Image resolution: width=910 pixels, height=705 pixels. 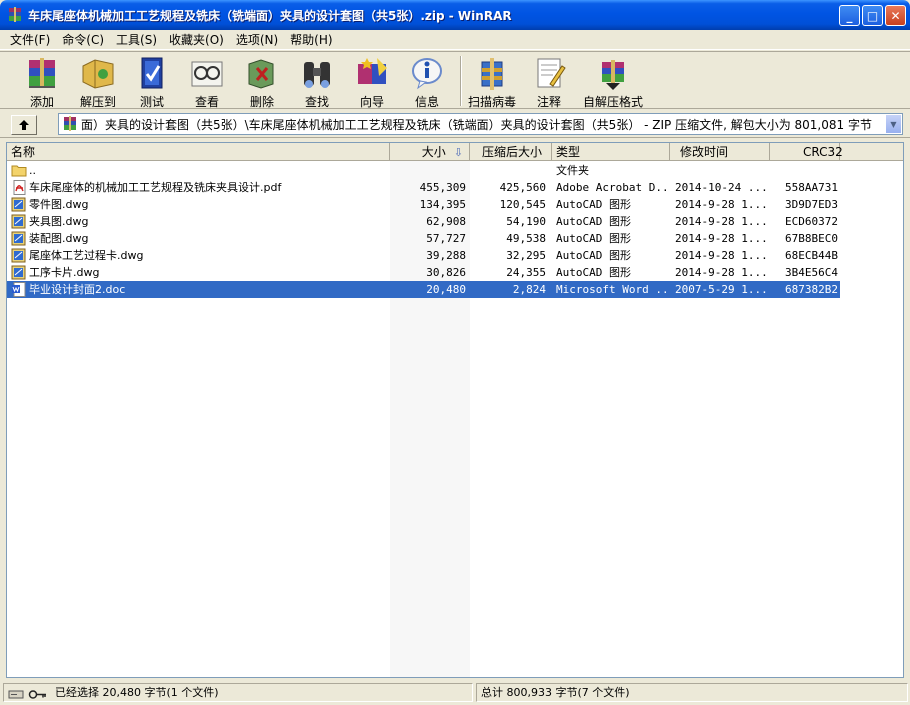 What do you see at coordinates (371, 102) in the screenshot?
I see `wizard-label: 向导` at bounding box center [371, 102].